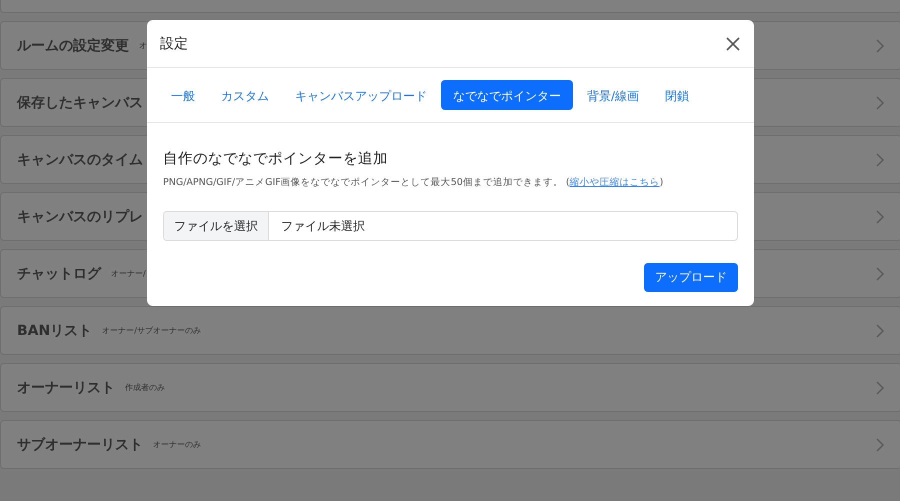 The image size is (900, 501). What do you see at coordinates (59, 273) in the screenshot?
I see `row-title: チャットログ` at bounding box center [59, 273].